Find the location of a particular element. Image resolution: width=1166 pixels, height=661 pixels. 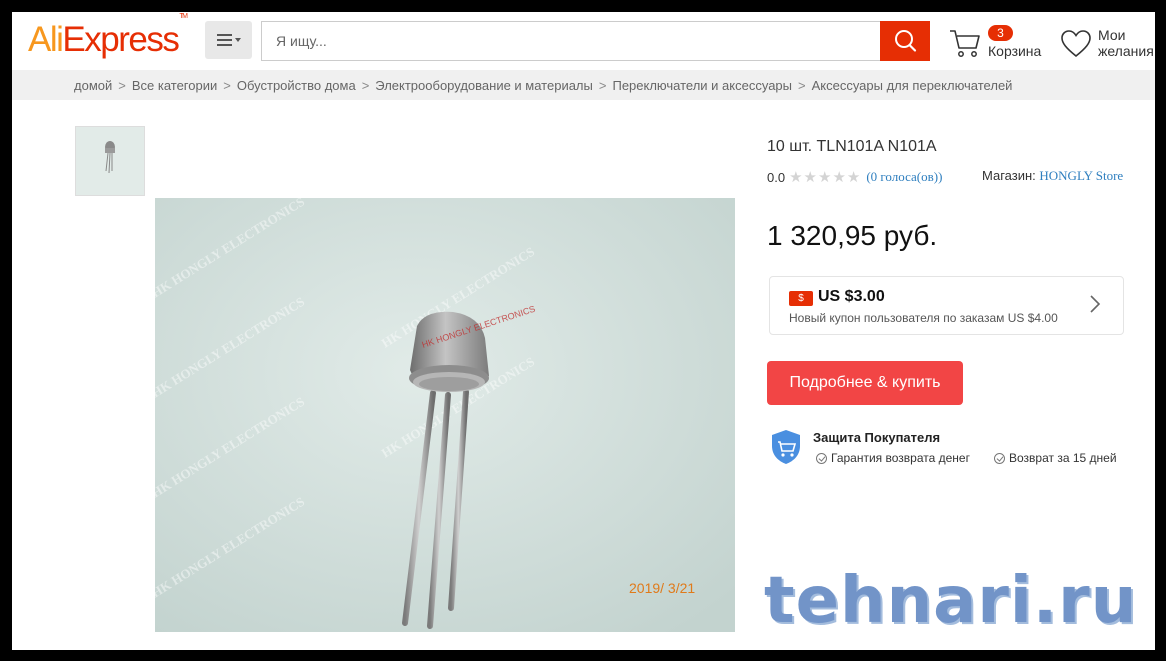

breadcrumb-item: Переключатели и аксессуары is located at coordinates (702, 85).